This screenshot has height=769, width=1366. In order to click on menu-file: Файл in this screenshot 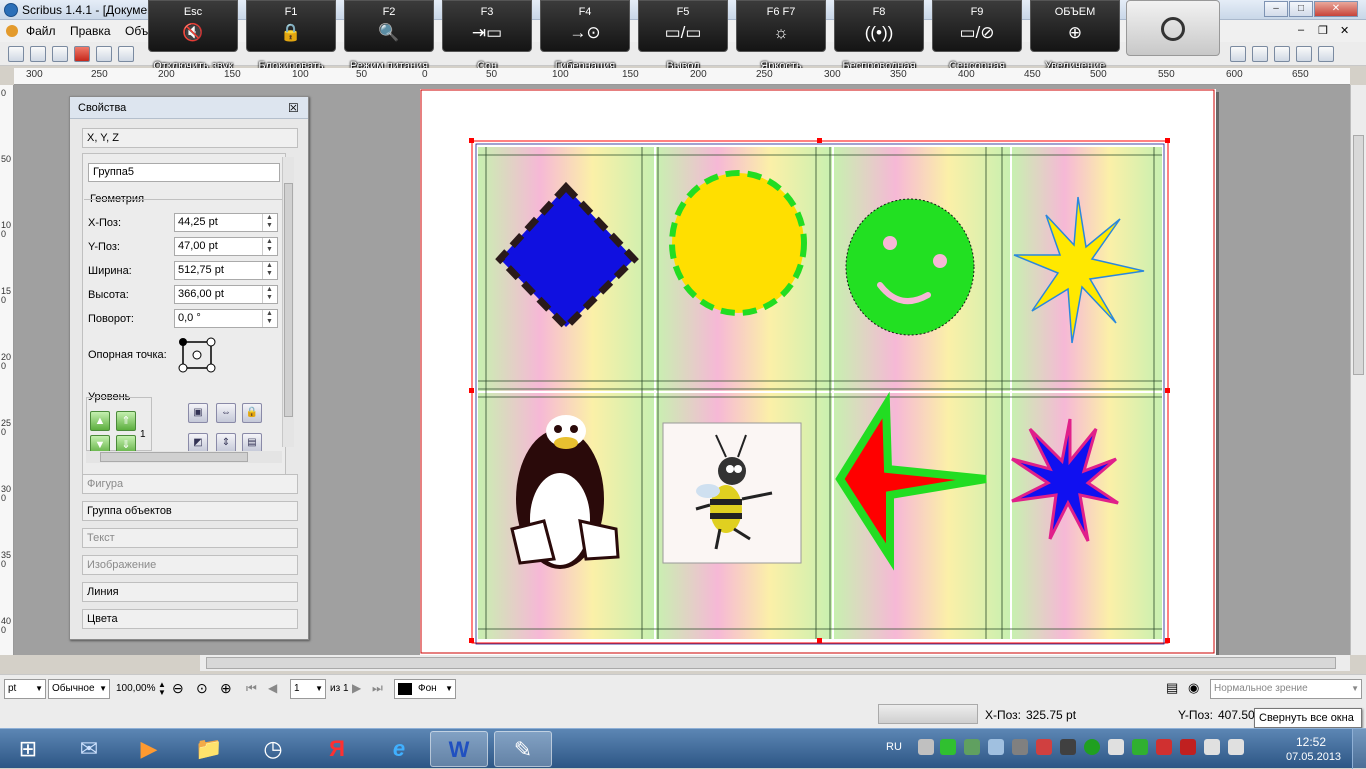, I will do `click(41, 31)`.